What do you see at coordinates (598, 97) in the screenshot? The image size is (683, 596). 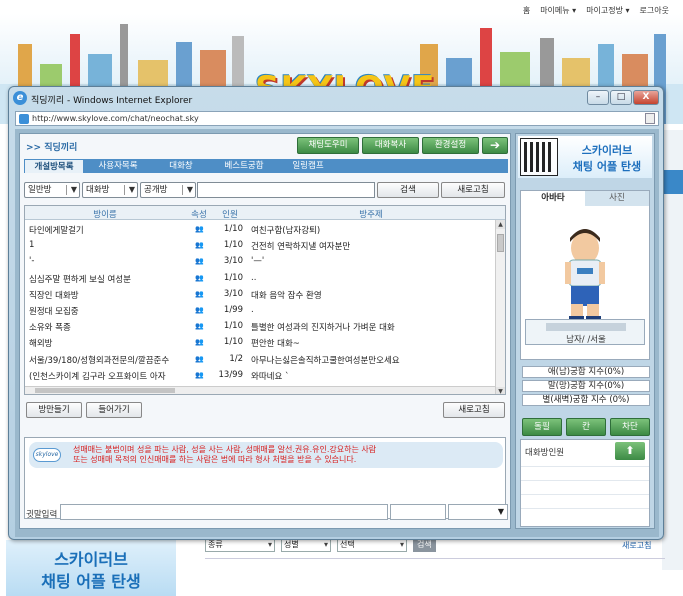 I see `minimize-button: –` at bounding box center [598, 97].